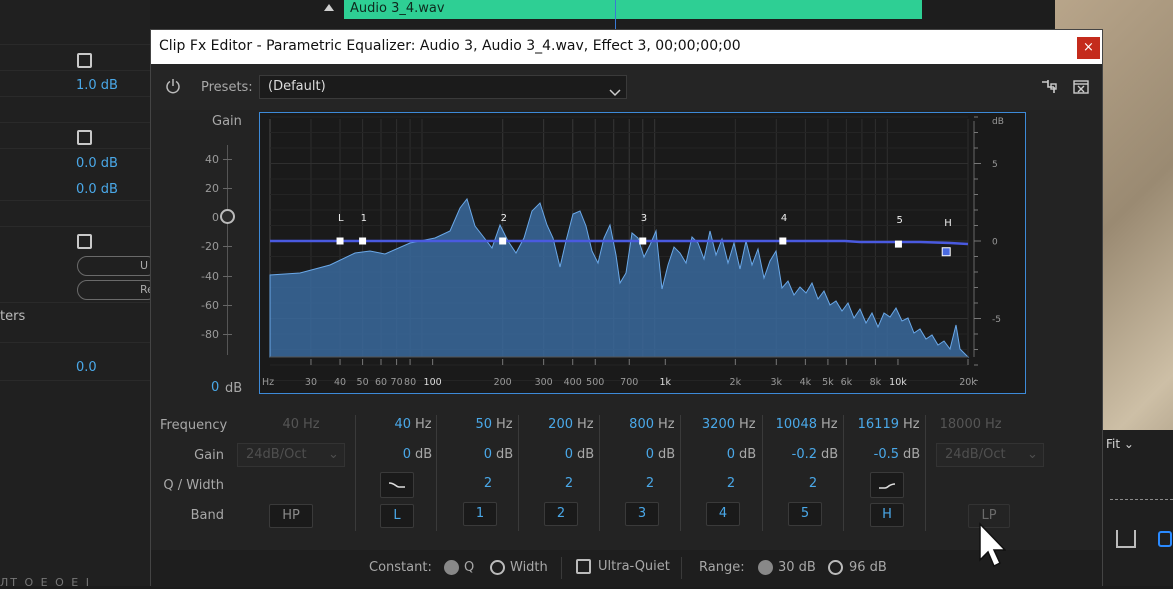  What do you see at coordinates (1126, 539) in the screenshot?
I see `export-frame-icon` at bounding box center [1126, 539].